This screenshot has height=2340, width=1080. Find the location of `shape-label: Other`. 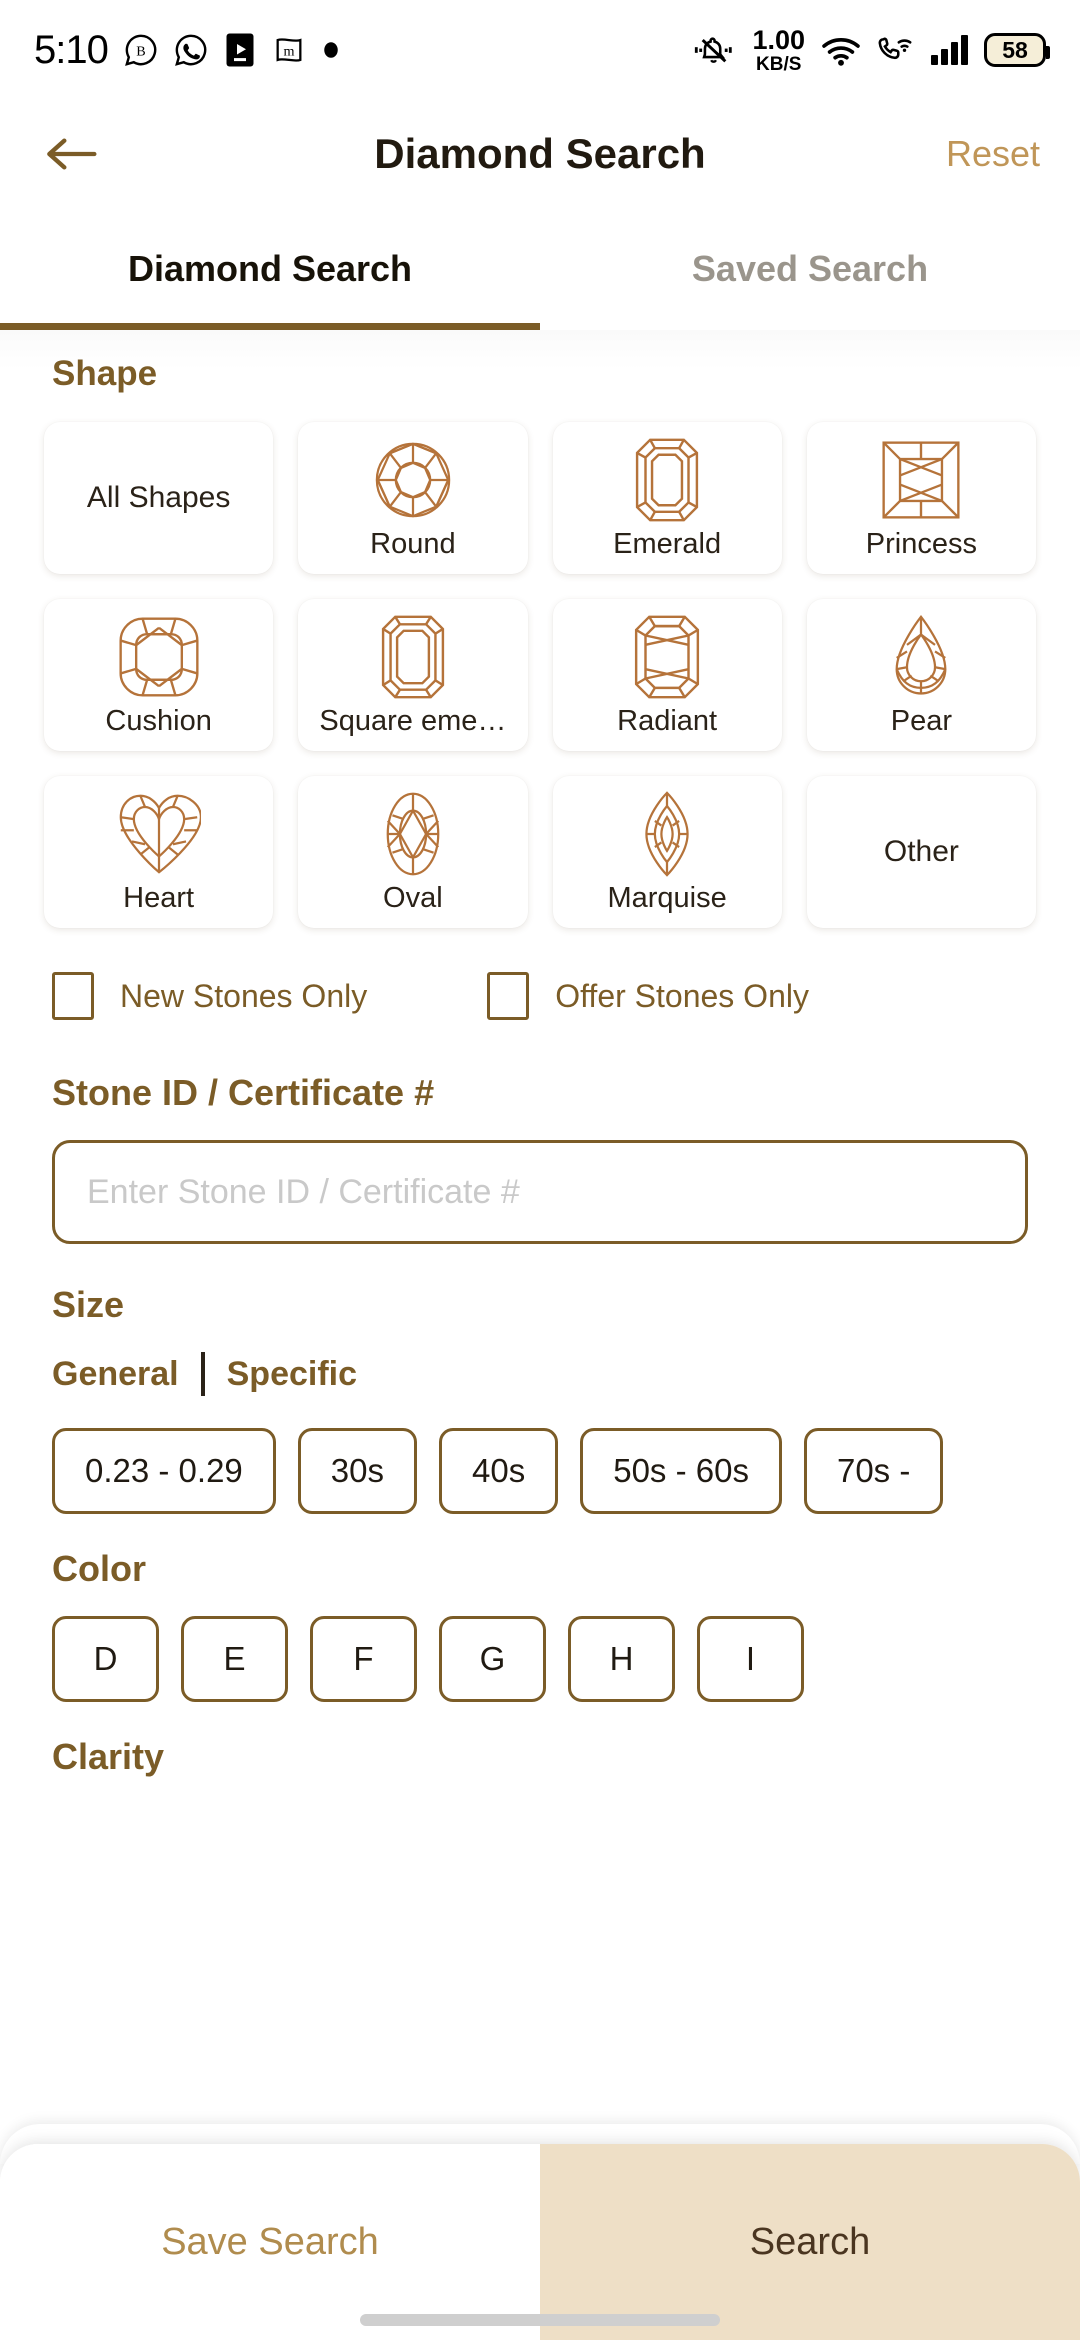

shape-label: Other is located at coordinates (921, 851).